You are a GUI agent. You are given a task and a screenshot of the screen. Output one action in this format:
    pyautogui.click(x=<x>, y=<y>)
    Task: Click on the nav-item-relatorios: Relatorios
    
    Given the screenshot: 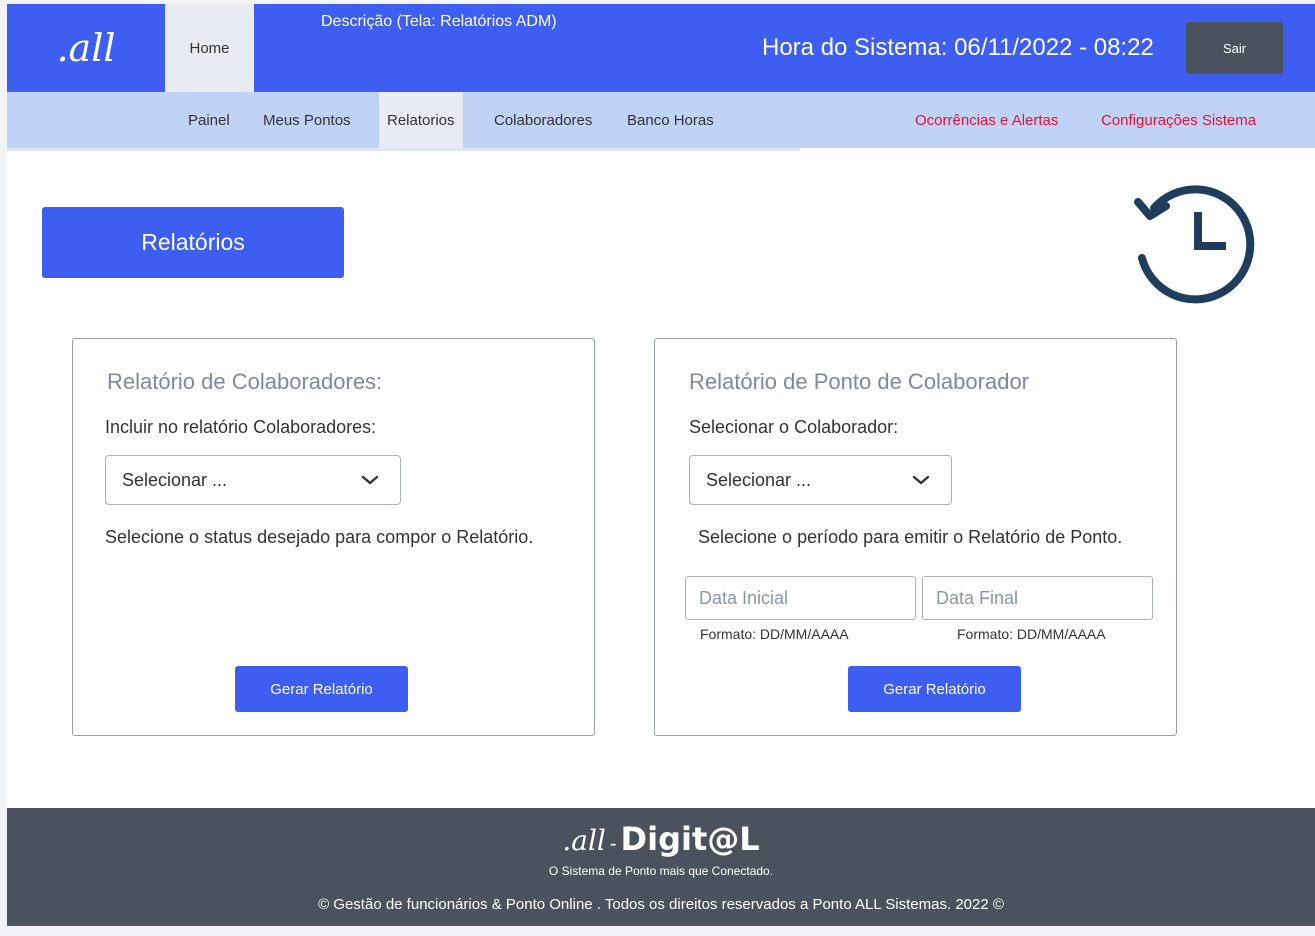 What is the action you would take?
    pyautogui.click(x=421, y=120)
    